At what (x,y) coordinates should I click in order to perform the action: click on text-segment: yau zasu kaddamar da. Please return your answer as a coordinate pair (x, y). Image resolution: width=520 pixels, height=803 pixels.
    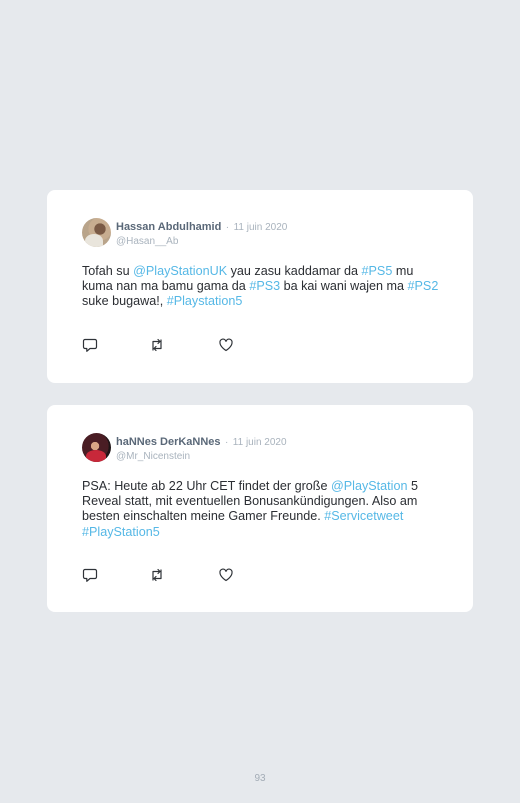
    Looking at the image, I should click on (294, 271).